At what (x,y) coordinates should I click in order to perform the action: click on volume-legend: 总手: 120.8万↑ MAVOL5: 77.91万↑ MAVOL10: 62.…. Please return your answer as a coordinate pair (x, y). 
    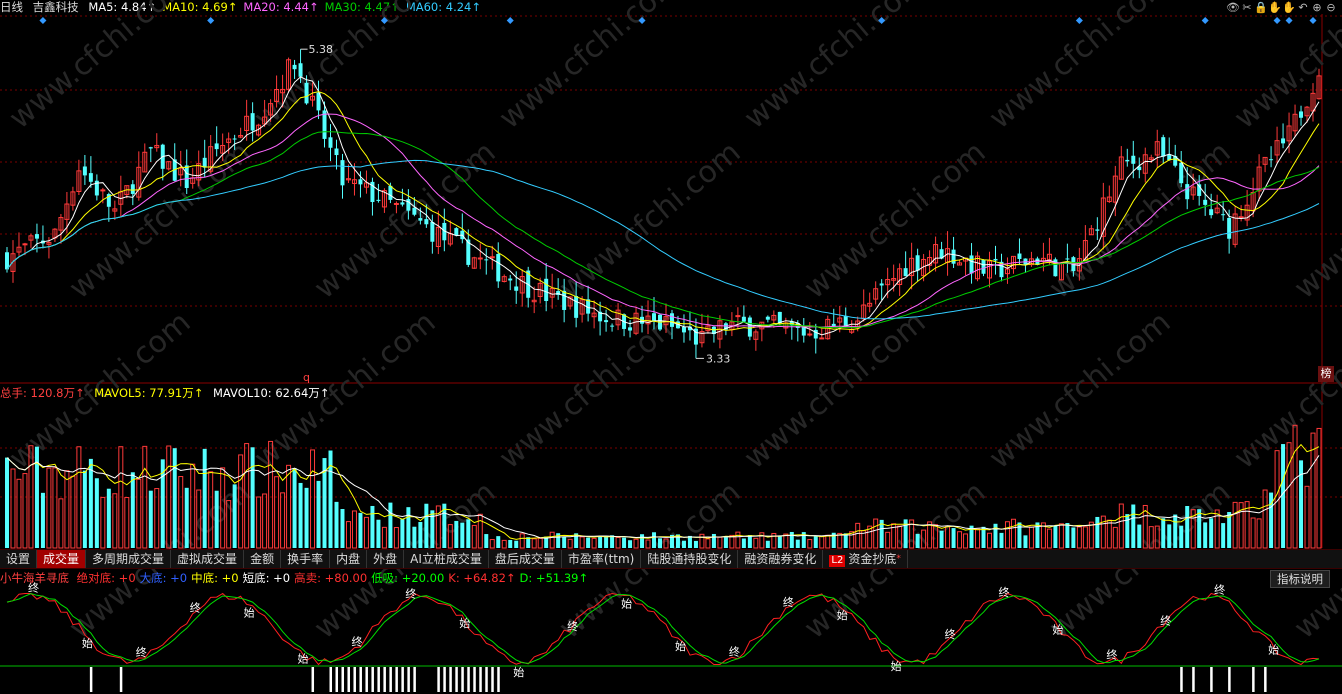
    Looking at the image, I should click on (167, 393).